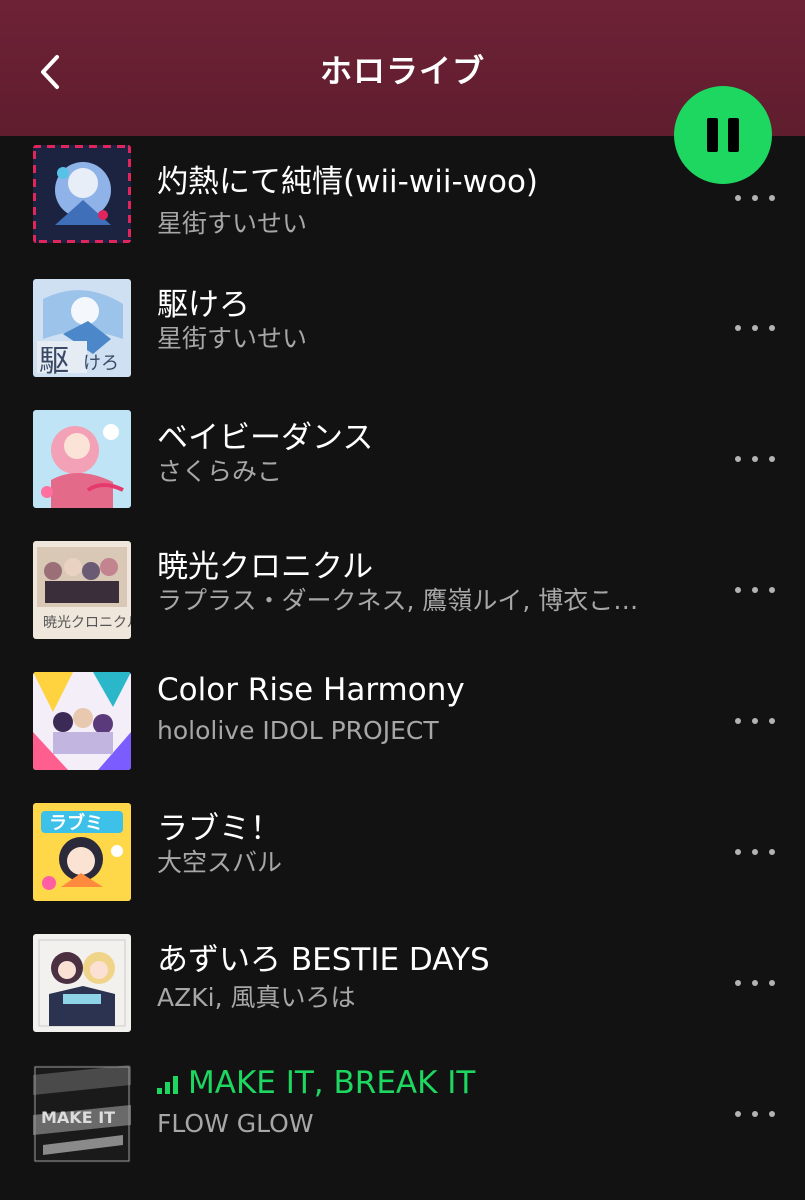 The width and height of the screenshot is (805, 1200). Describe the element at coordinates (323, 960) in the screenshot. I see `track-title: あずいろ BESTIE DAYS` at that location.